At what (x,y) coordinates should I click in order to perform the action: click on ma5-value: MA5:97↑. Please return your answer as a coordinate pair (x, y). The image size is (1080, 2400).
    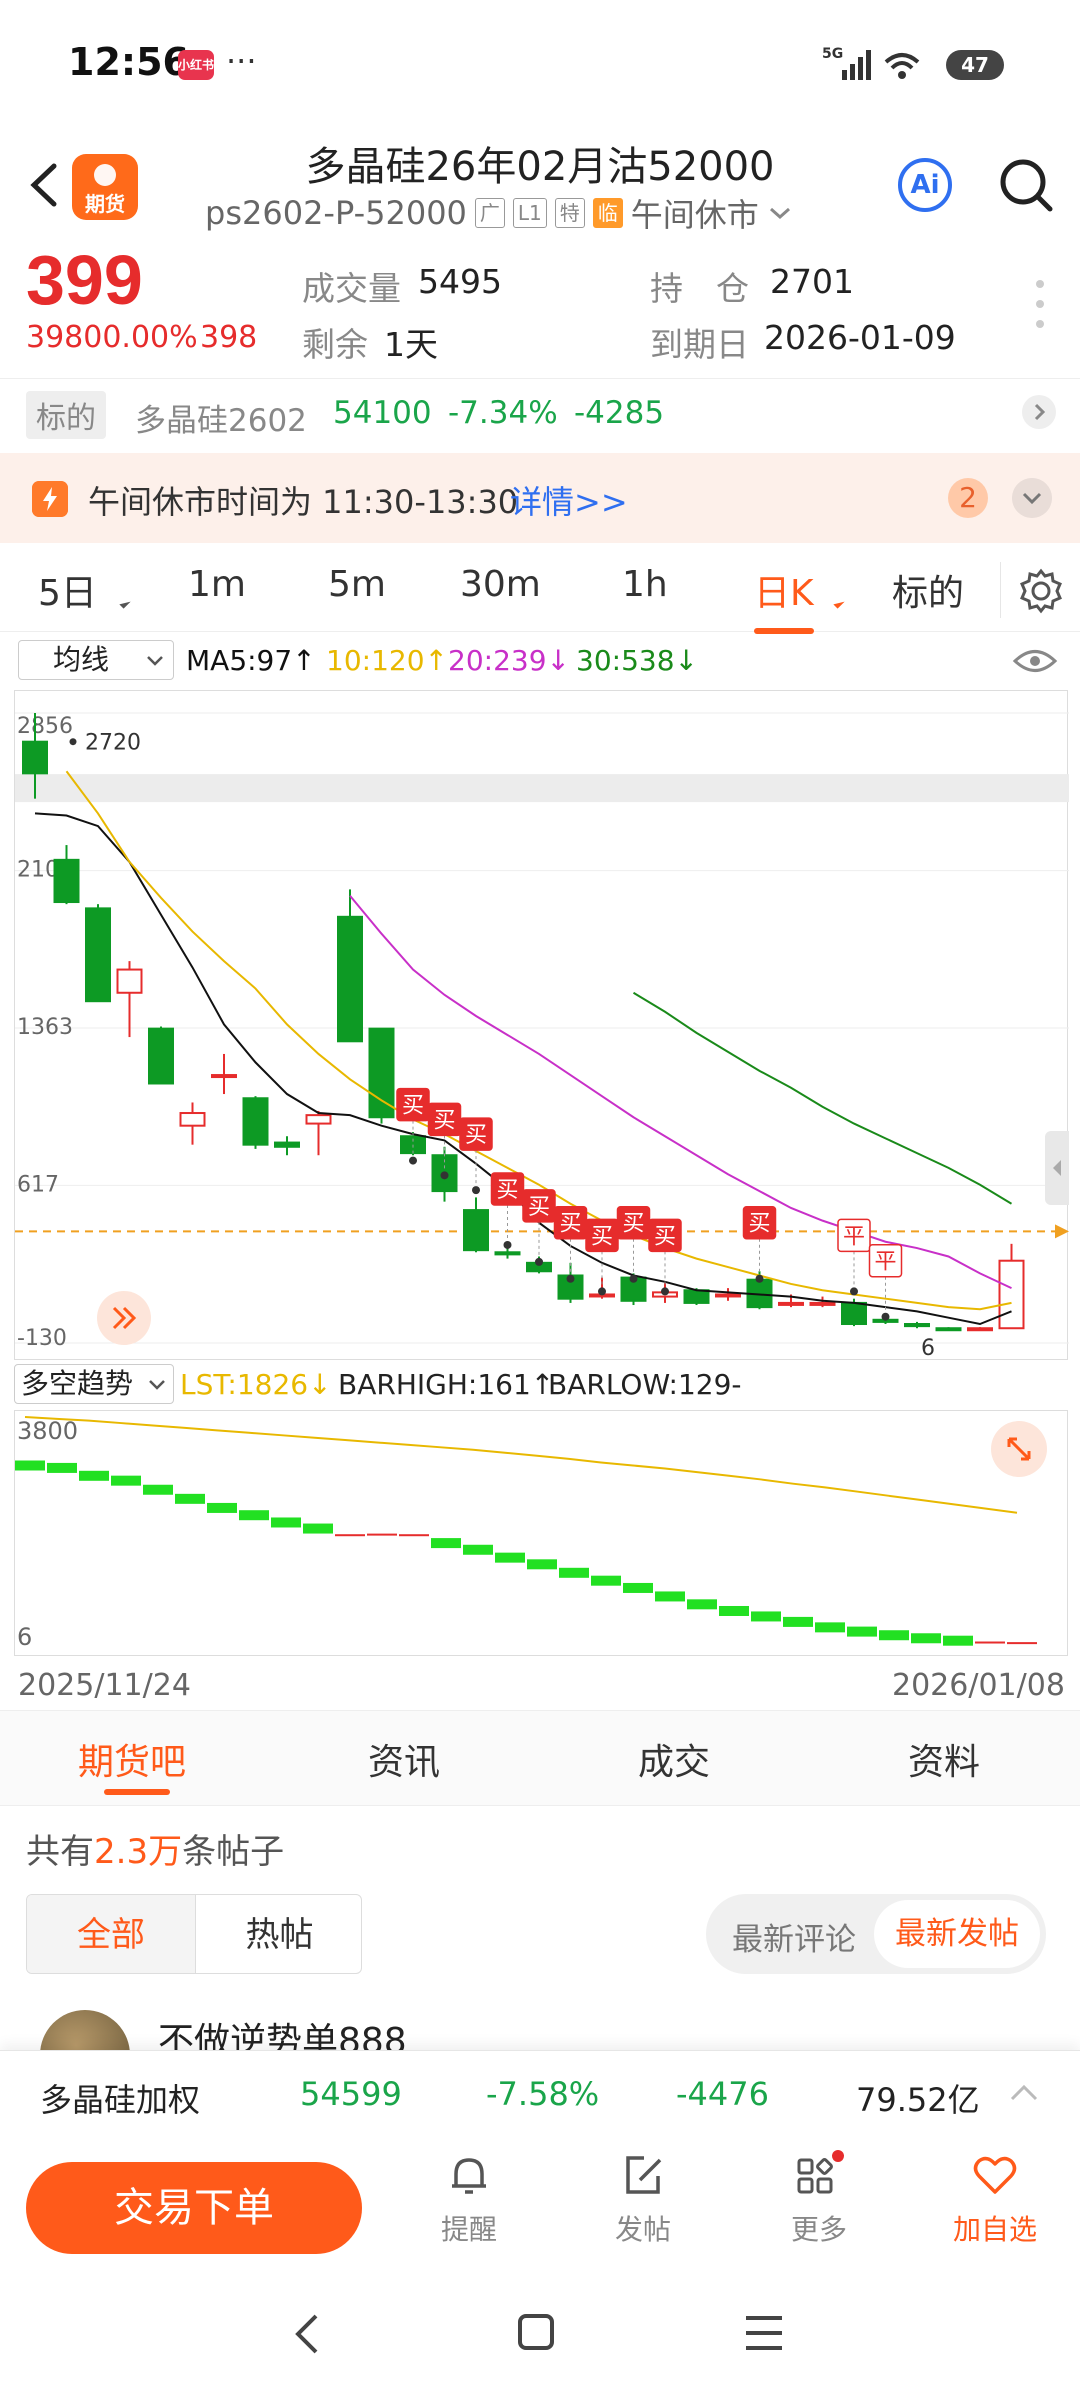
    Looking at the image, I should click on (251, 660).